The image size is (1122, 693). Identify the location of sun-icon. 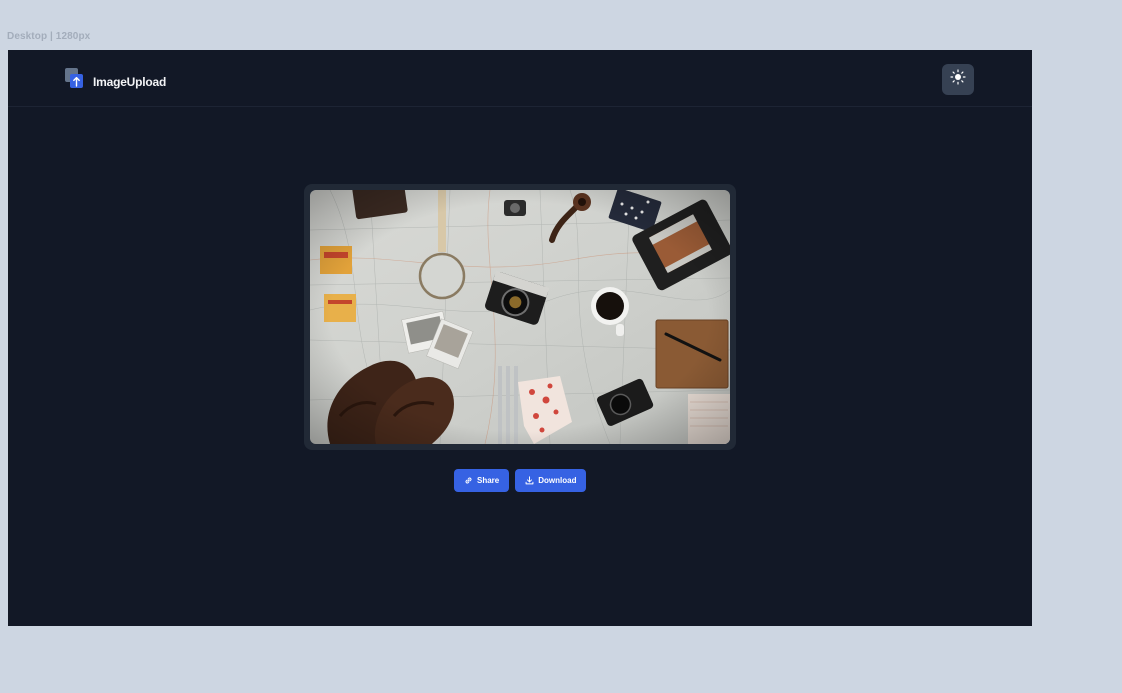
(958, 79).